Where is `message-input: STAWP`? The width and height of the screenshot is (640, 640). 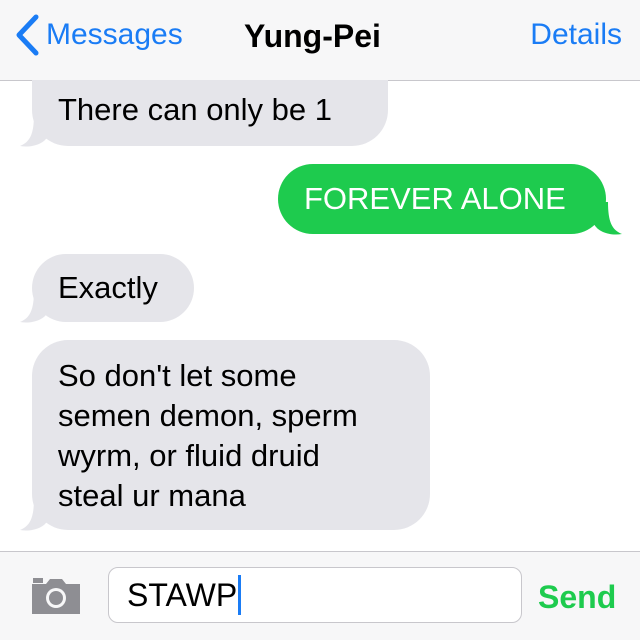 message-input: STAWP is located at coordinates (315, 595).